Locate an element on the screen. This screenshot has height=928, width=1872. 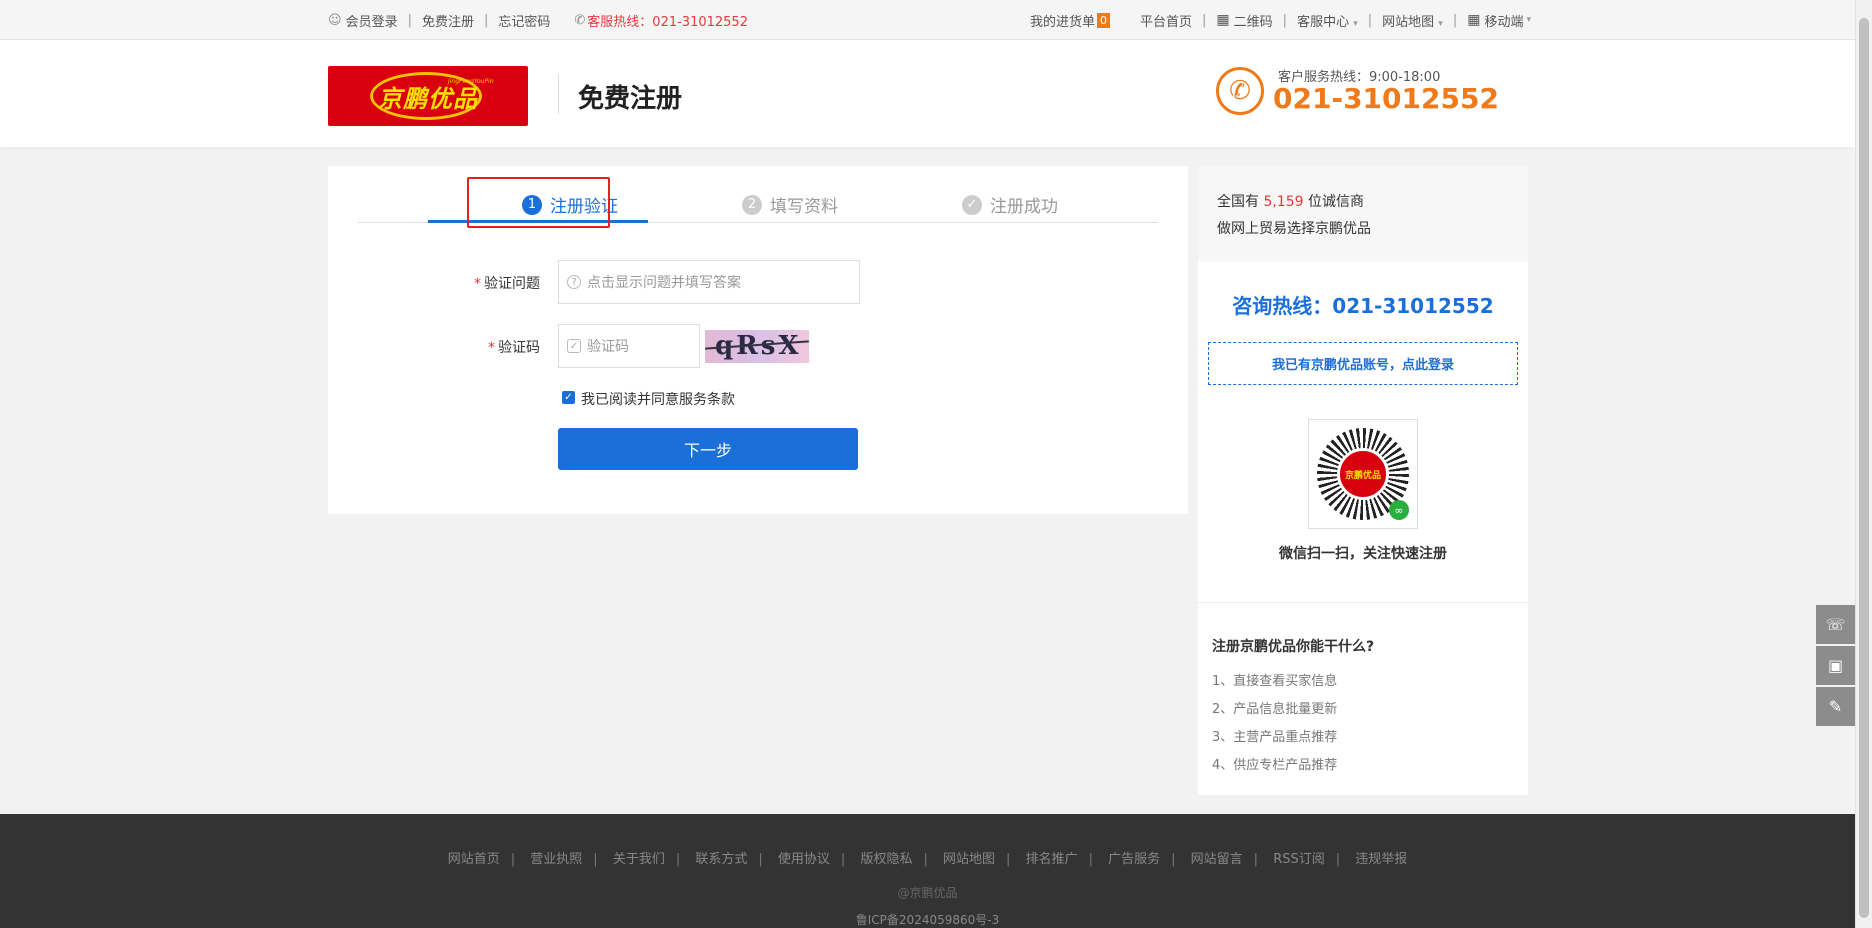
service-phone: 021-31012552 is located at coordinates (1386, 98).